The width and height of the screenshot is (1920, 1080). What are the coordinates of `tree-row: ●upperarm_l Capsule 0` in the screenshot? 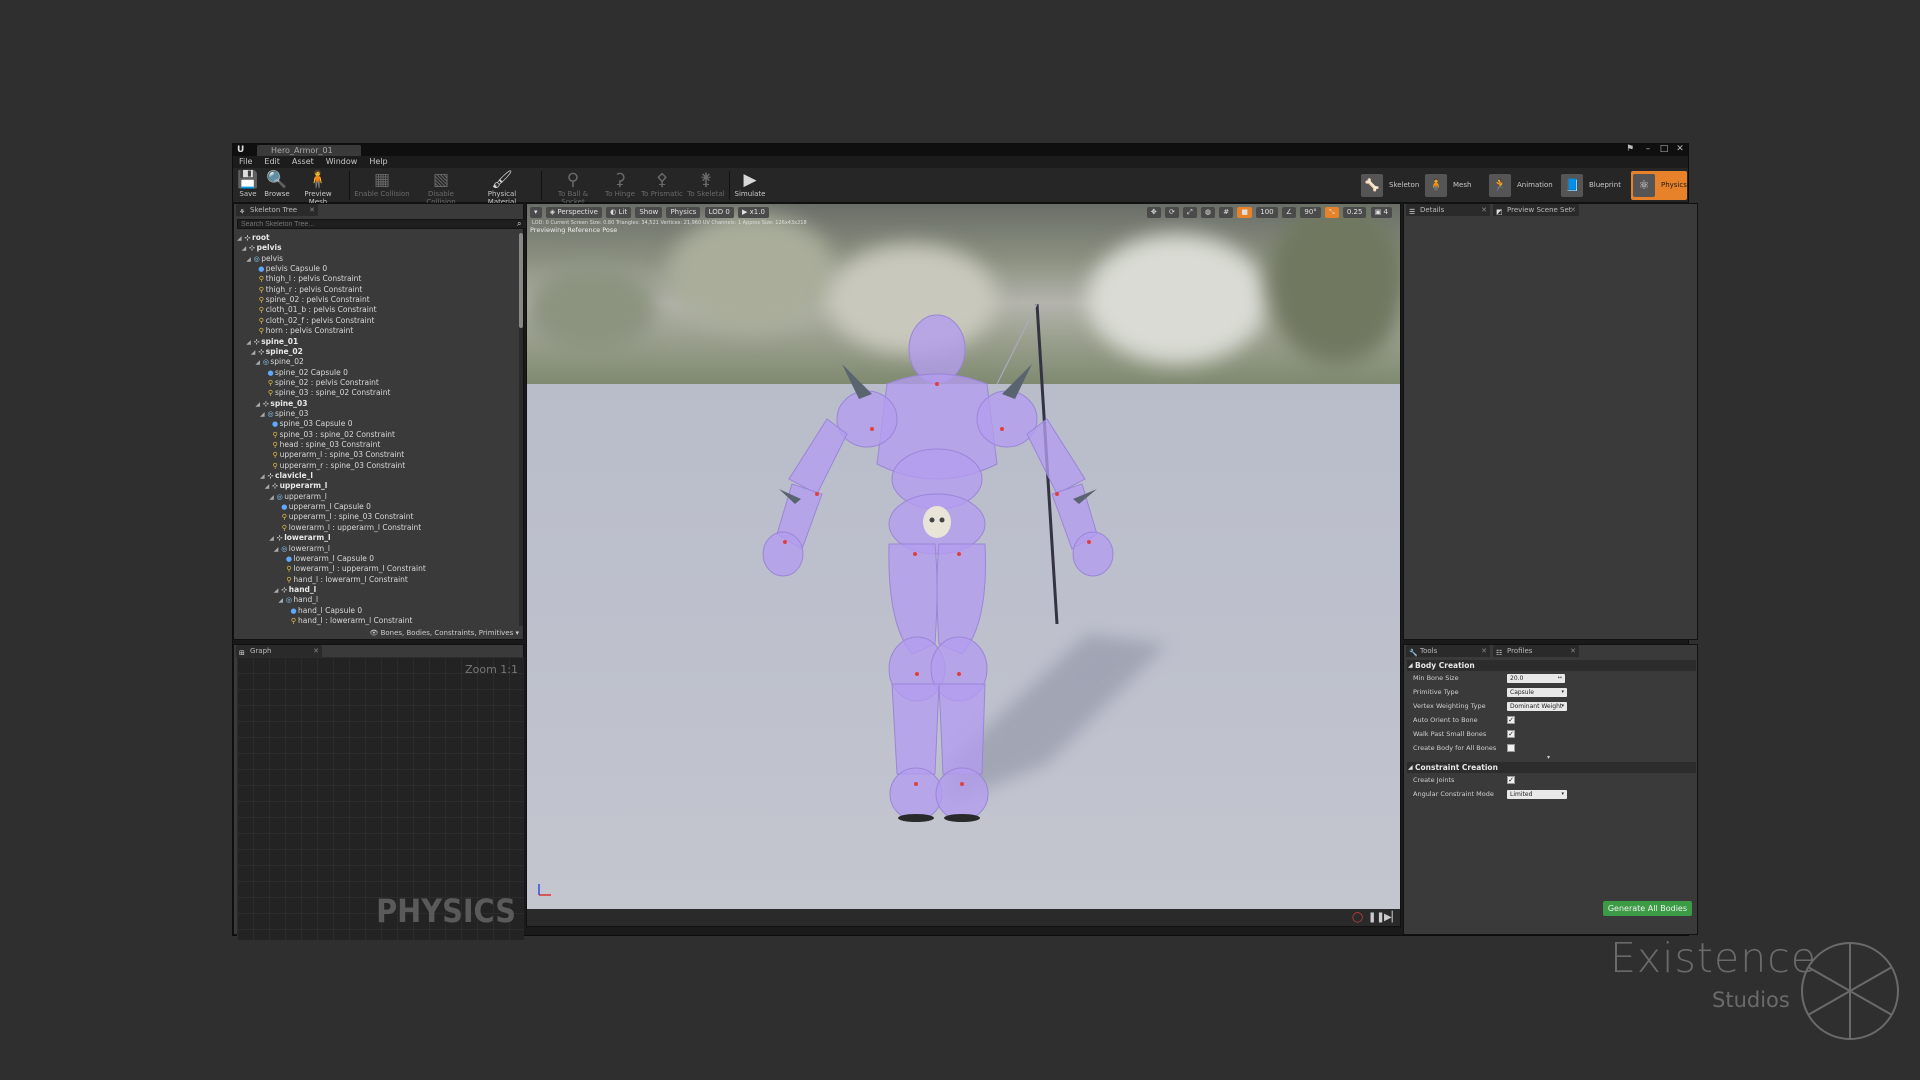 It's located at (322, 507).